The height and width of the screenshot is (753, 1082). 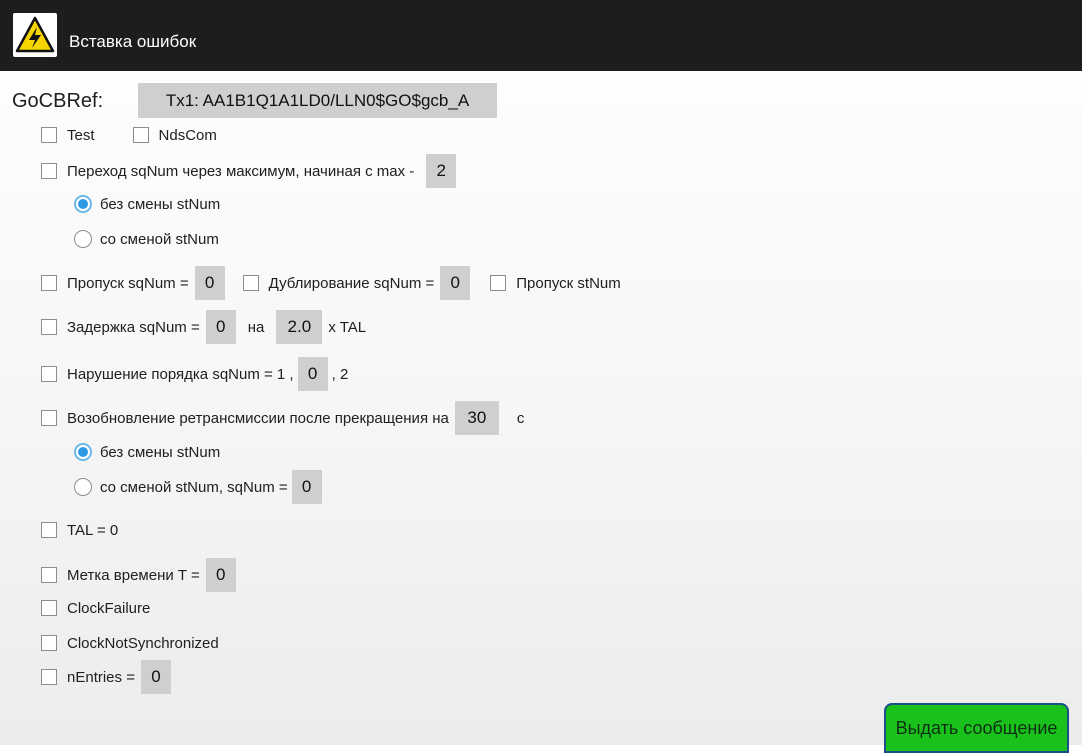 What do you see at coordinates (250, 283) in the screenshot?
I see `dup-sqnum-checkbox` at bounding box center [250, 283].